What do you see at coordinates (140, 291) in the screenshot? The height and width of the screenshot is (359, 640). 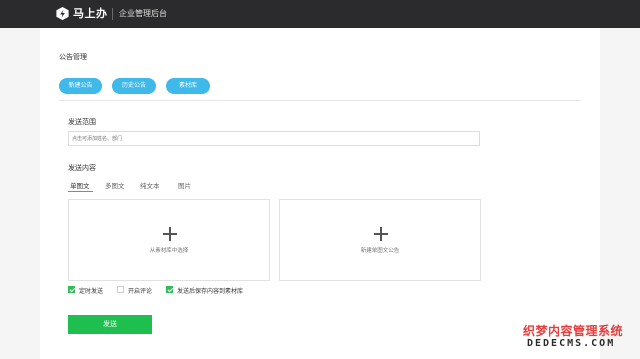 I see `enable-comments-label: 开启评论` at bounding box center [140, 291].